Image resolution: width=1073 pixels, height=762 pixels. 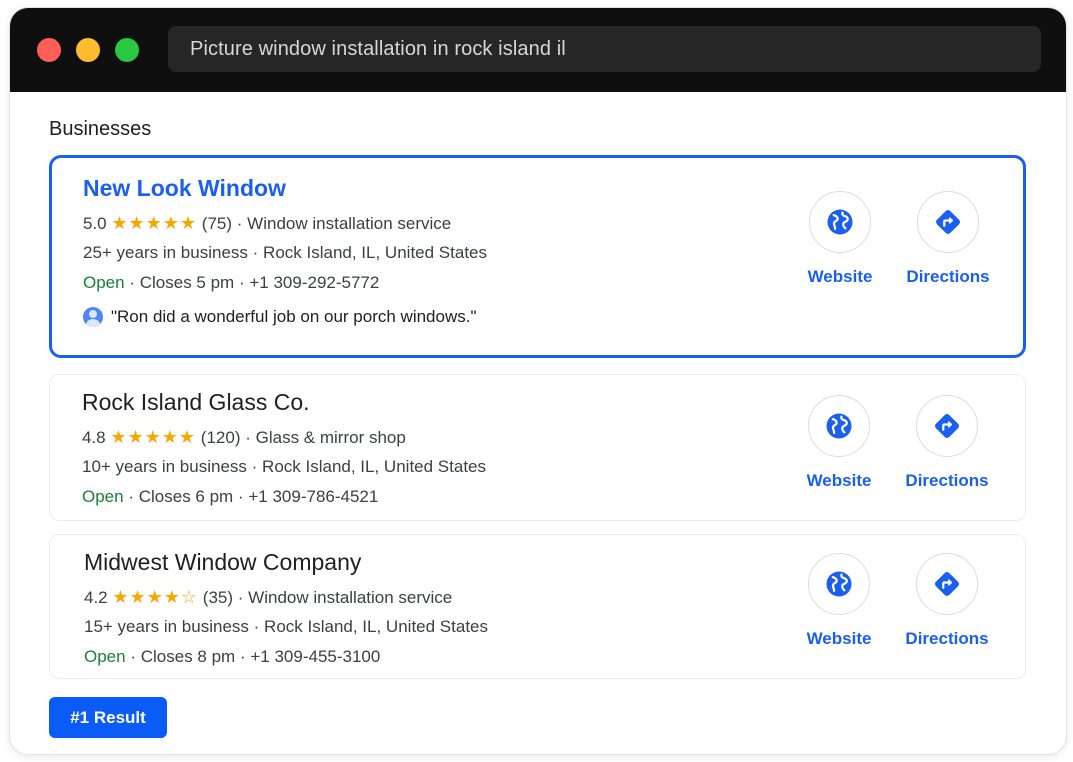 What do you see at coordinates (165, 252) in the screenshot?
I see `years-in-business: 25+ years in business` at bounding box center [165, 252].